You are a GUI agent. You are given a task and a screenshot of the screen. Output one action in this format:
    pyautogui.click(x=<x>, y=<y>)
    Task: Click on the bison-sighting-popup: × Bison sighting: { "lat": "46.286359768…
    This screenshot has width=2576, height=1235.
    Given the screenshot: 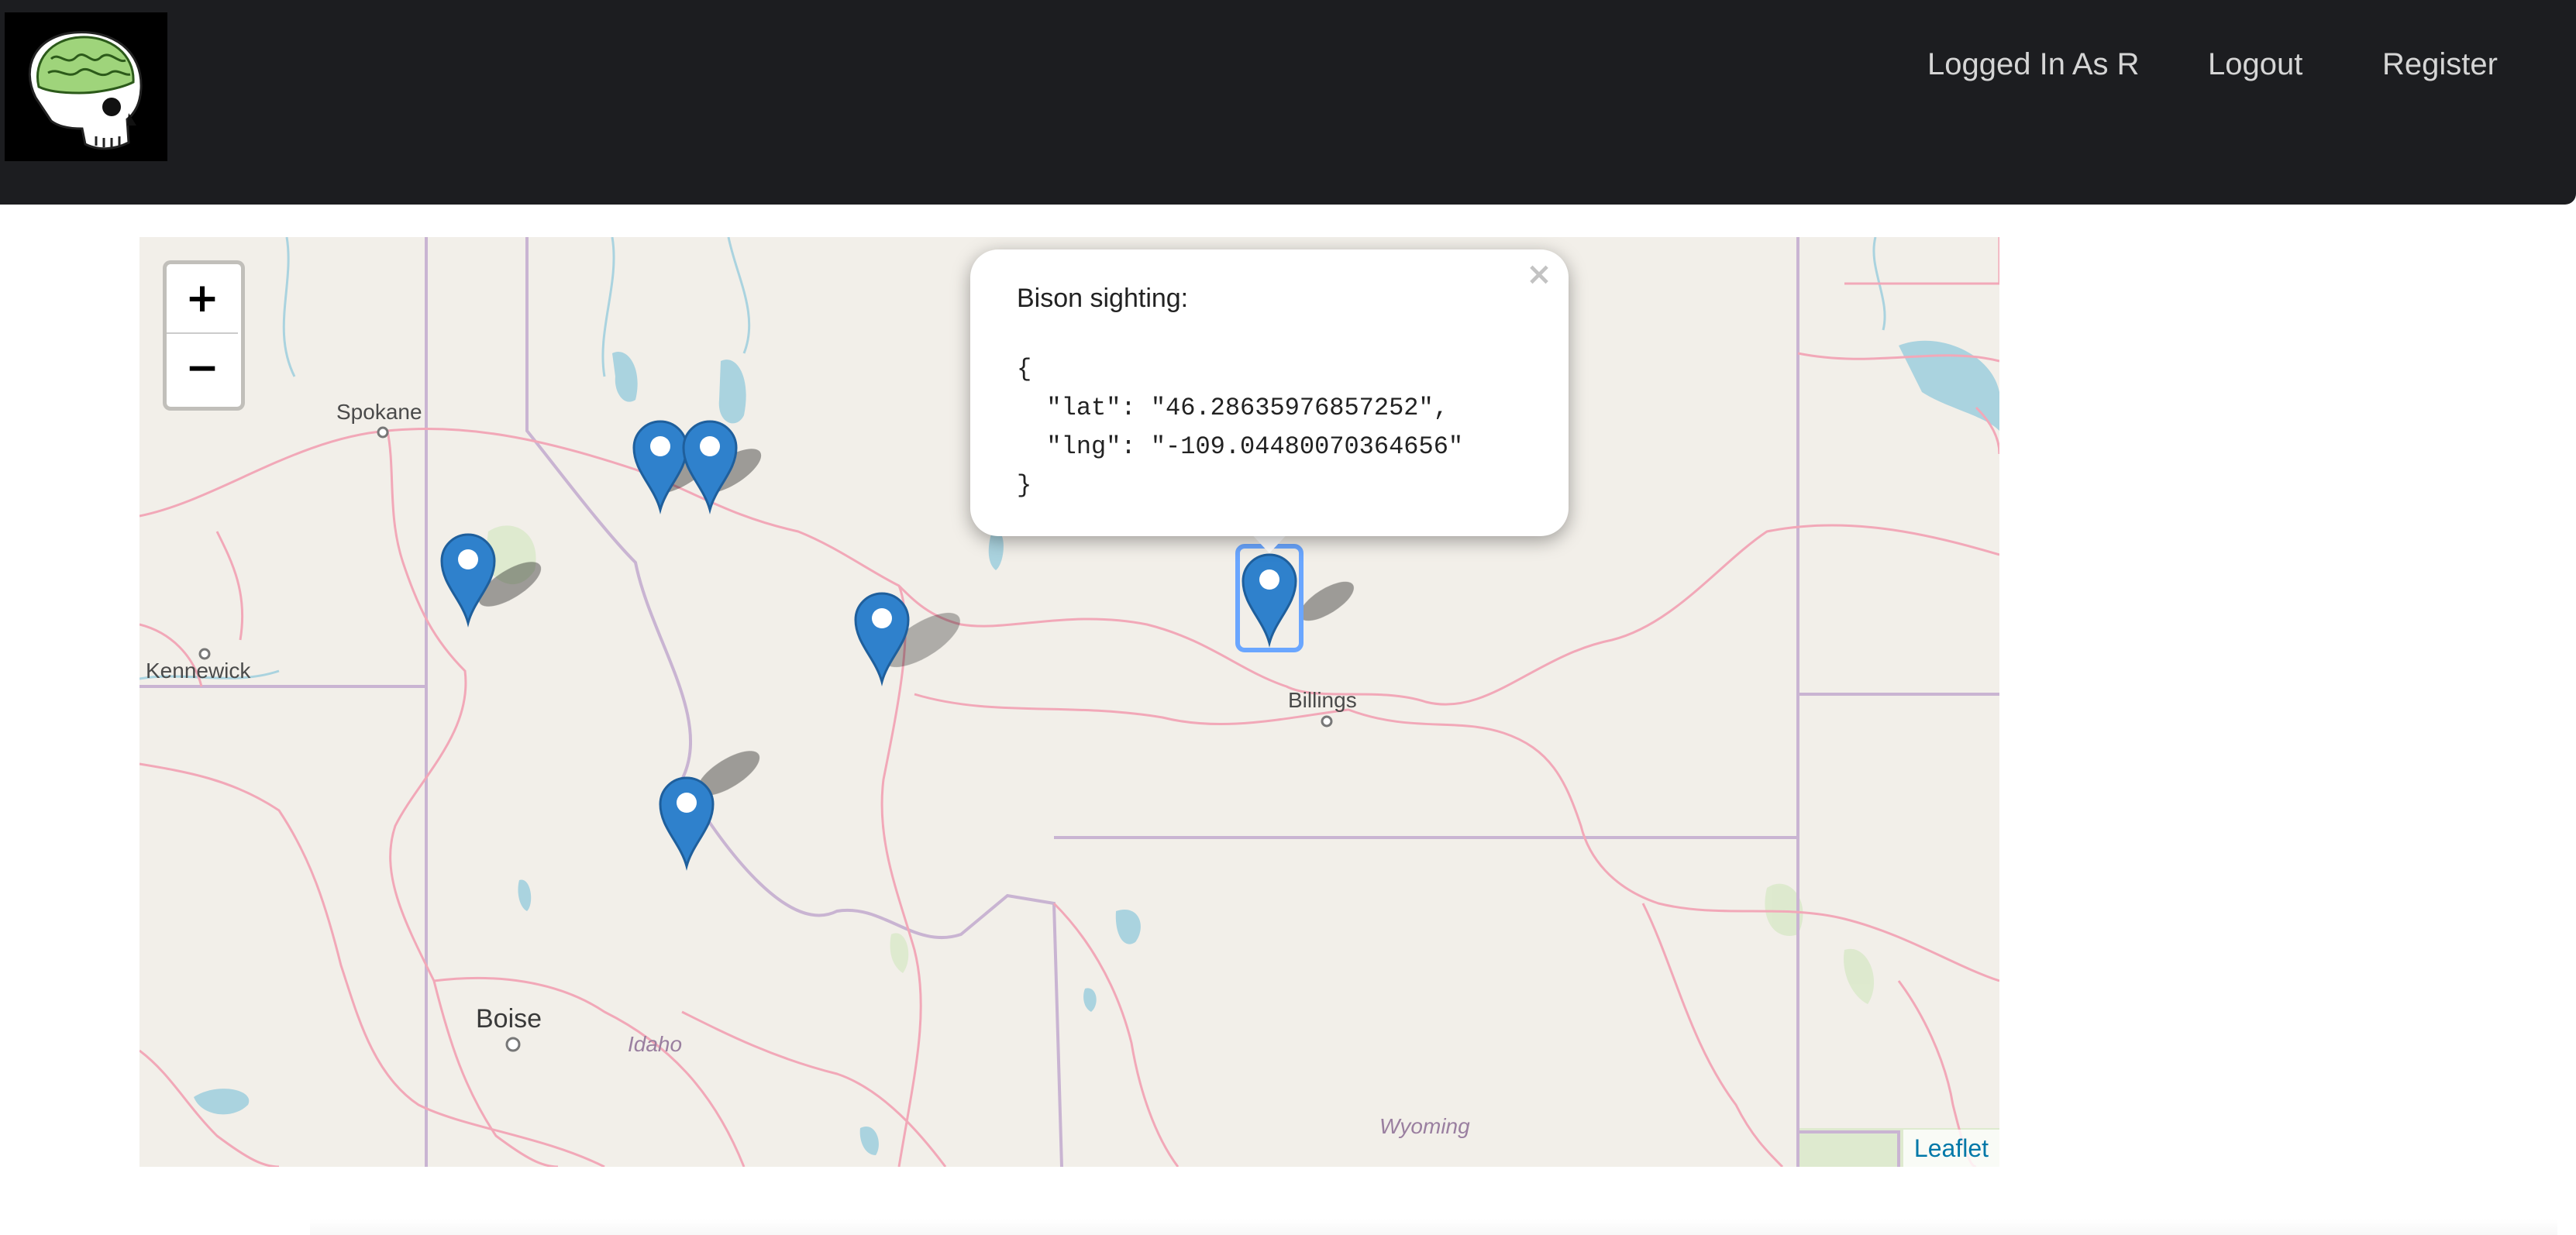 What is the action you would take?
    pyautogui.click(x=1269, y=393)
    